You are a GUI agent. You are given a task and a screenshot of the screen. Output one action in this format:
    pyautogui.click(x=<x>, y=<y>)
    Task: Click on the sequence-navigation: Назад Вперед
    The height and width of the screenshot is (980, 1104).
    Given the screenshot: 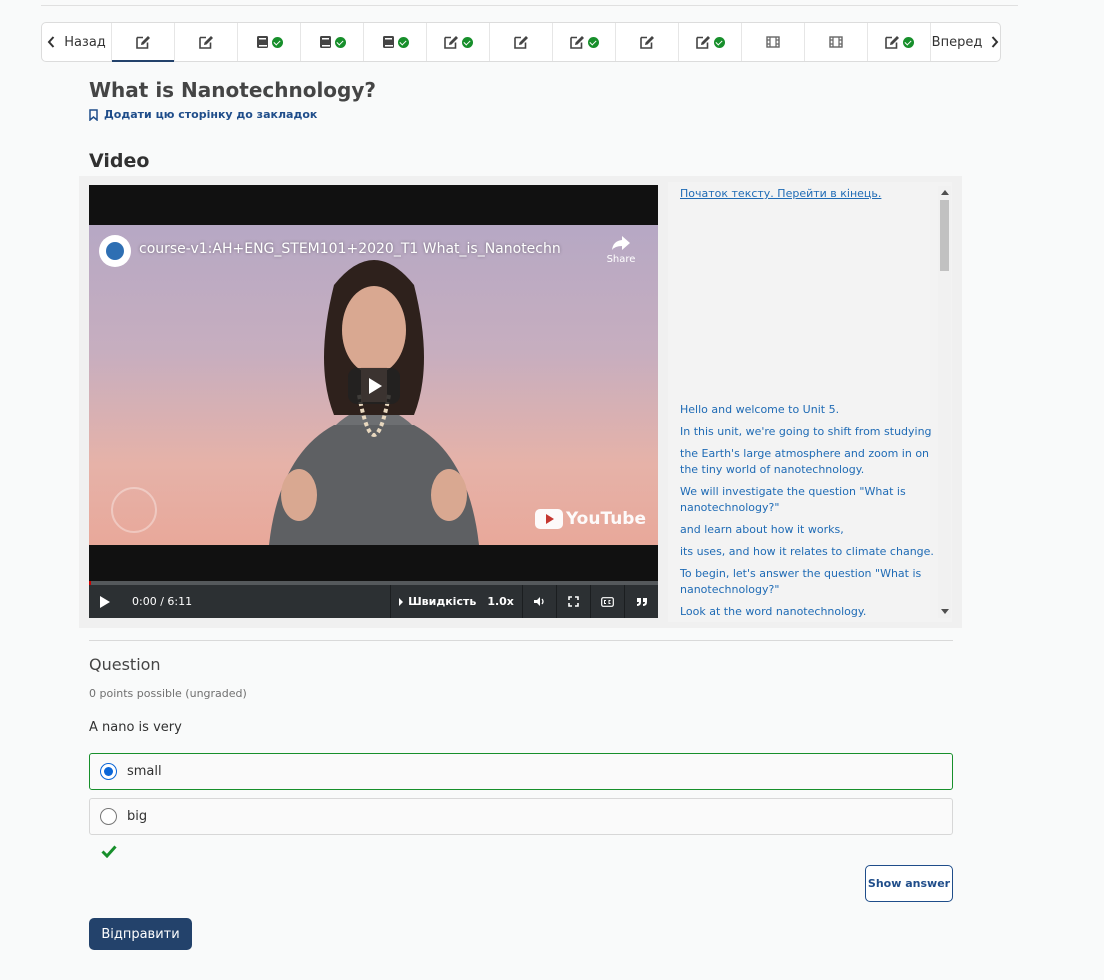 What is the action you would take?
    pyautogui.click(x=521, y=42)
    